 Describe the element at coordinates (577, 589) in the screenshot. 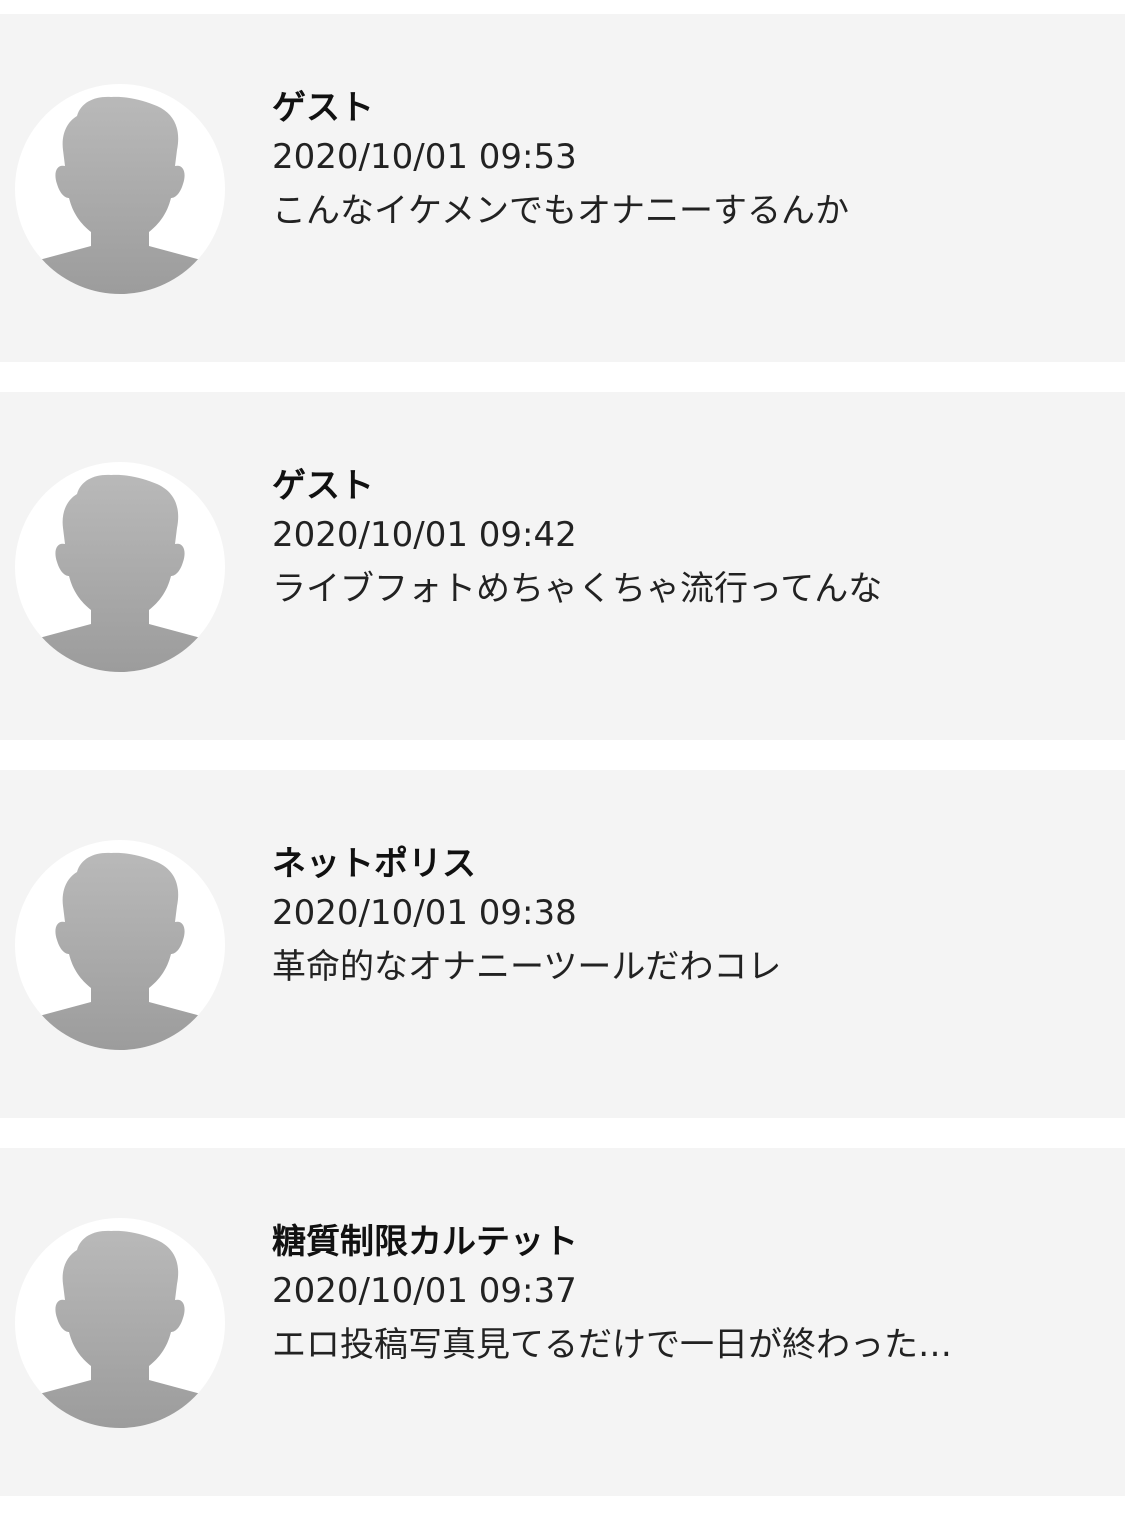

I see `comment-message: ライブフォトめちゃくちゃ流行ってんな` at that location.